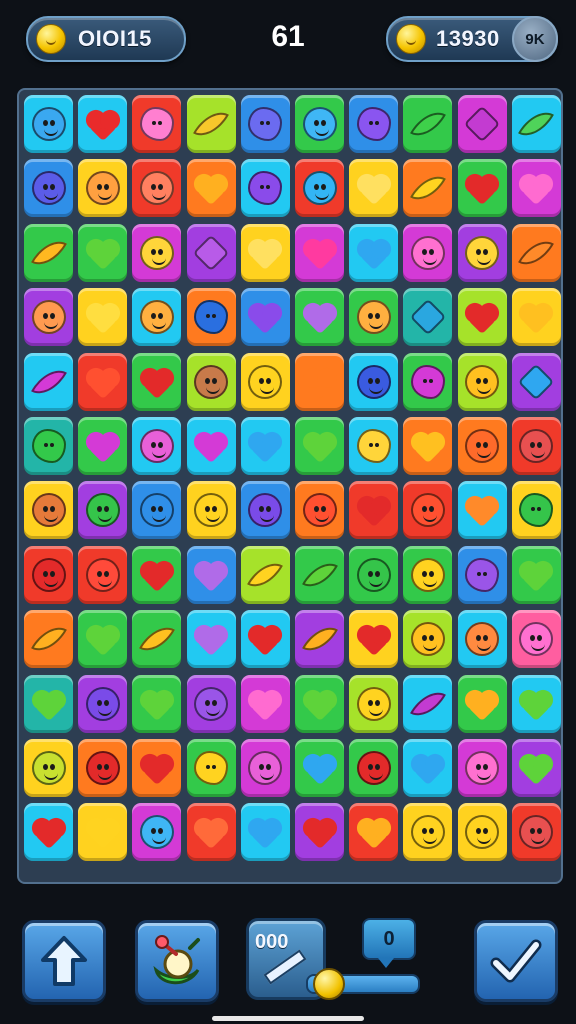 The image size is (576, 1024). I want to click on slider-knob, so click(328, 984).